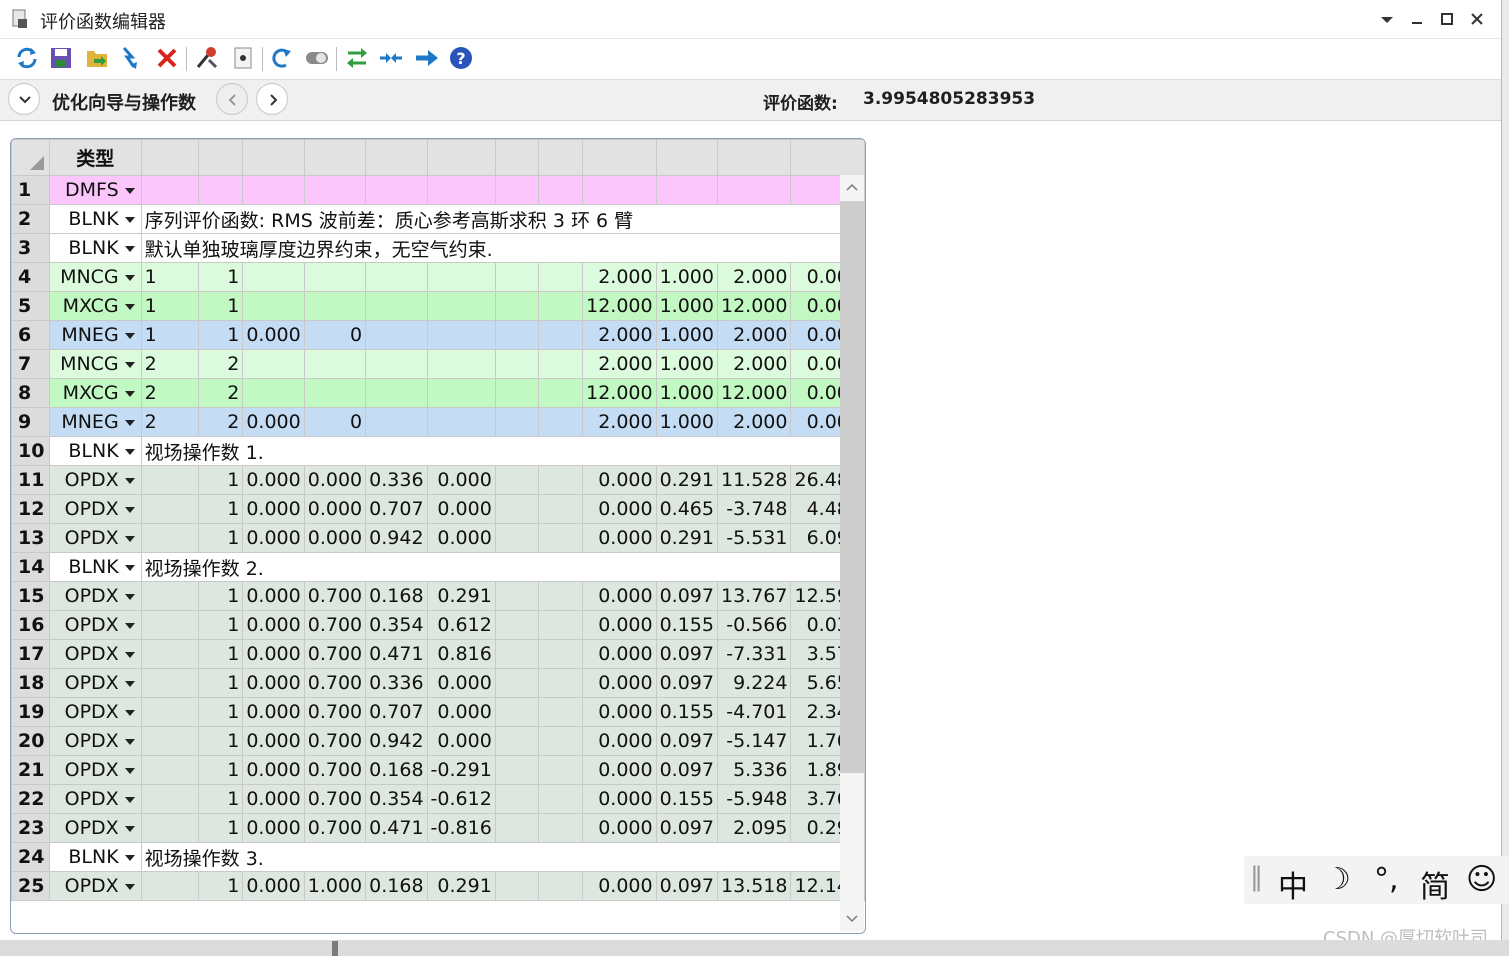 This screenshot has height=956, width=1509. I want to click on insert-icon, so click(131, 58).